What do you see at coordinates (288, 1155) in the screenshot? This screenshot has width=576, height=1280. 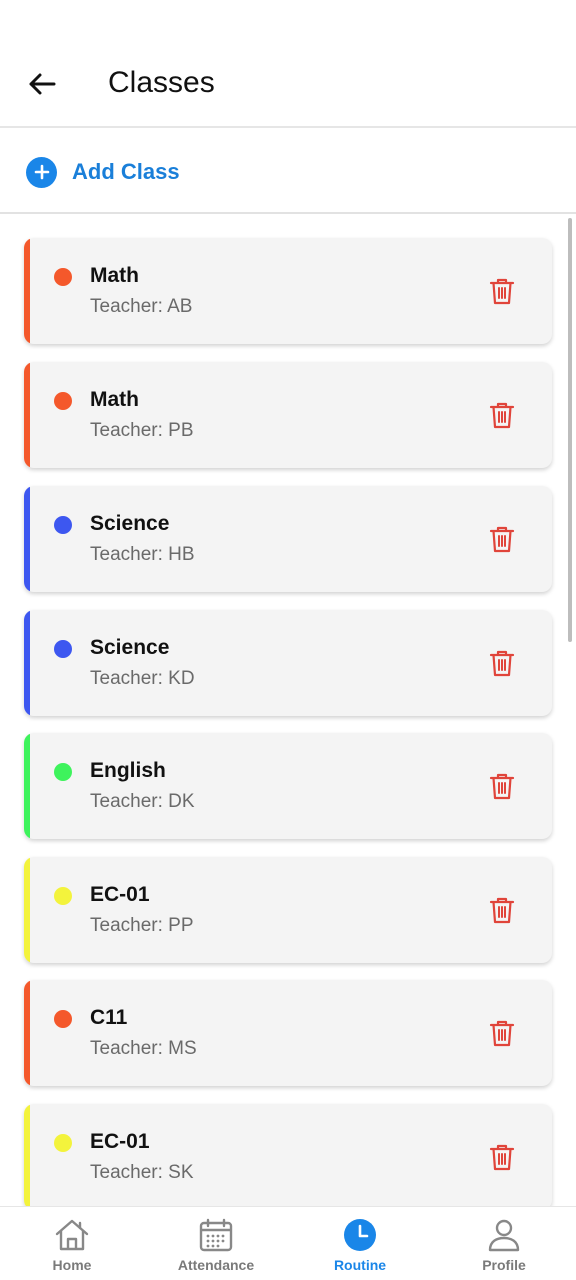 I see `class-card: EC-01 Teacher: SK` at bounding box center [288, 1155].